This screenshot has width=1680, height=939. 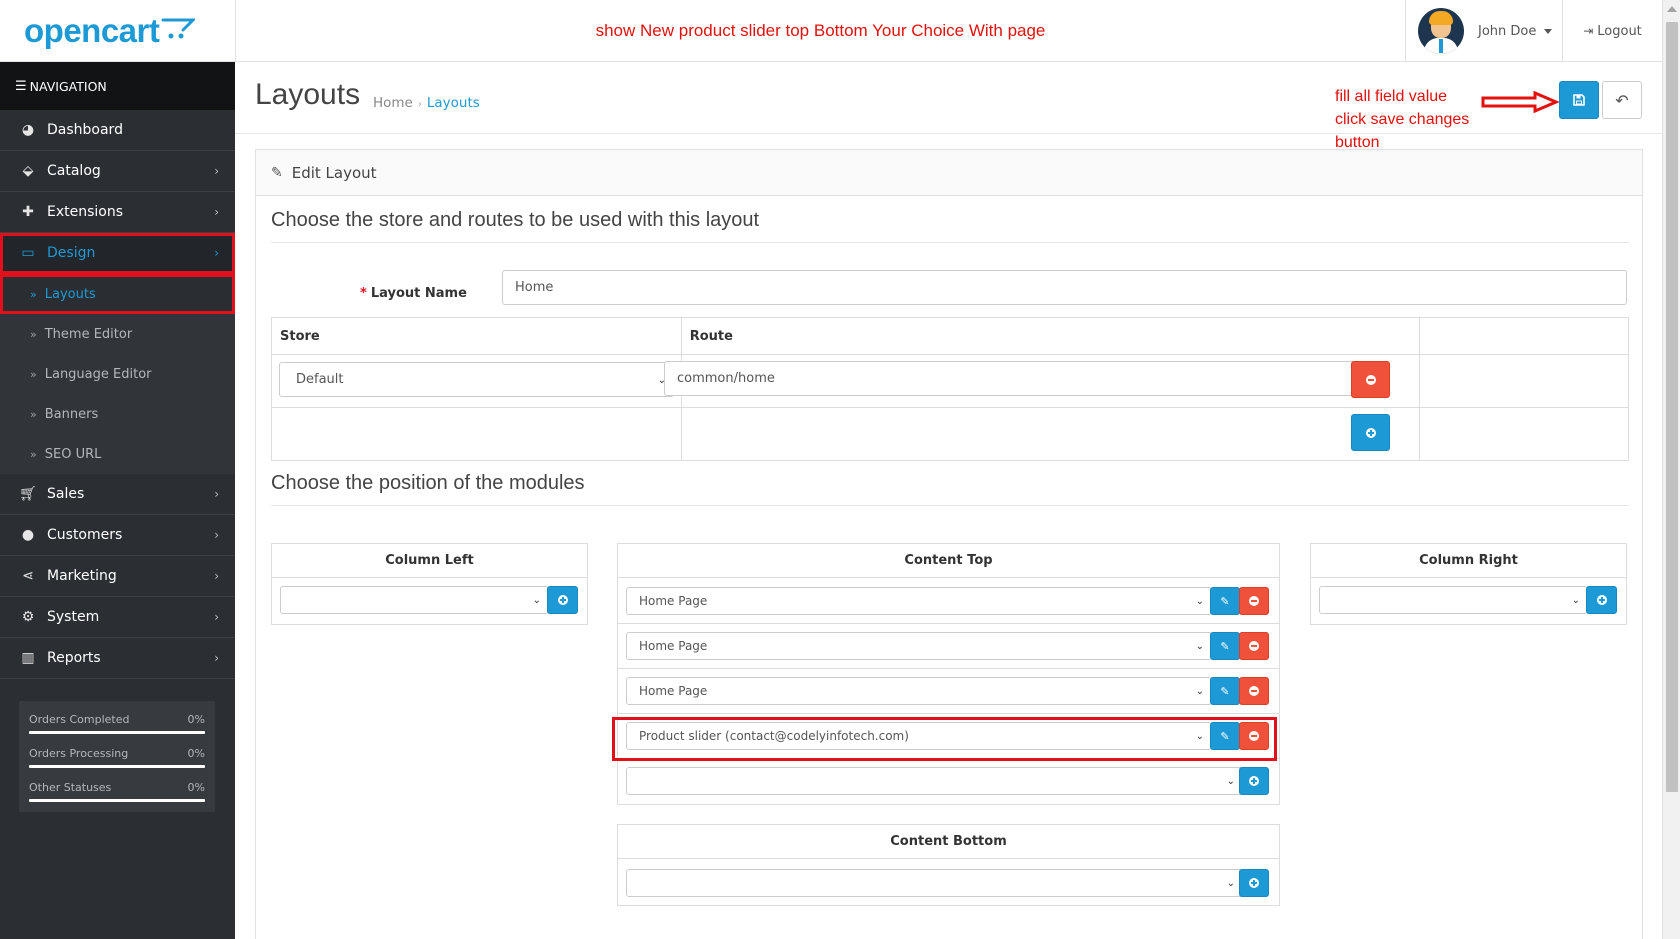 What do you see at coordinates (117, 130) in the screenshot?
I see `sidebar-item-dashboard: ◕ Dashboard` at bounding box center [117, 130].